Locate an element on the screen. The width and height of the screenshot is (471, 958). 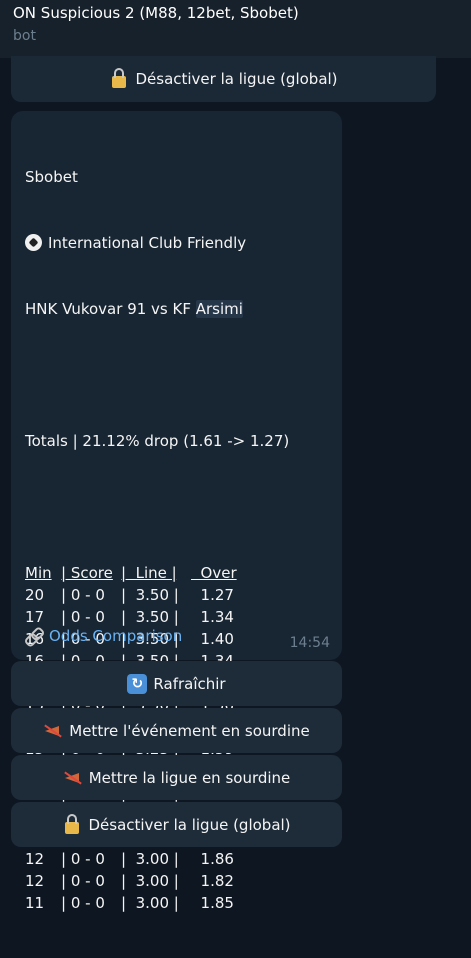
match-line: HNK Vukovar 91 vs KF Arsimi is located at coordinates (157, 309).